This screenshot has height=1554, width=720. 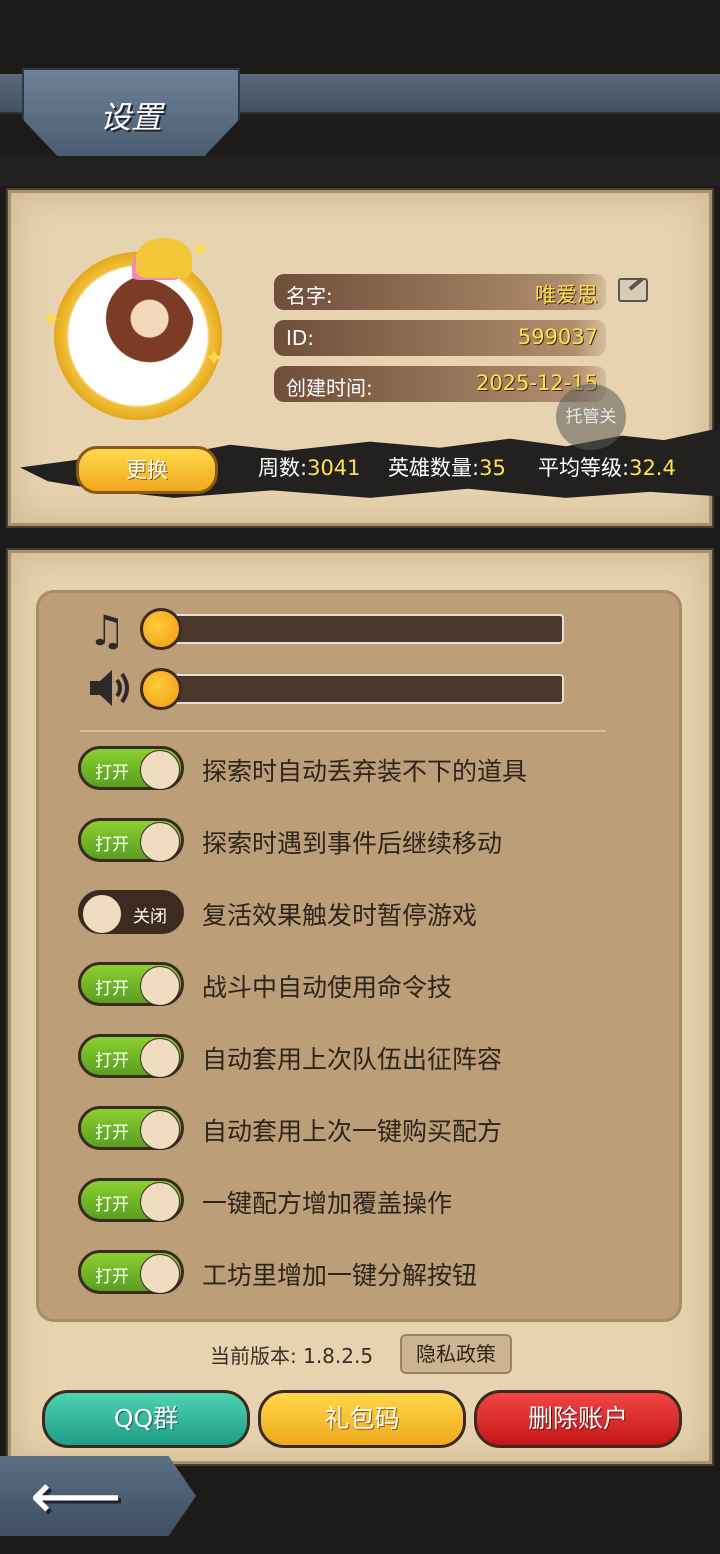 What do you see at coordinates (131, 1128) in the screenshot?
I see `toggle-reuse-purchase-recipe: 打开` at bounding box center [131, 1128].